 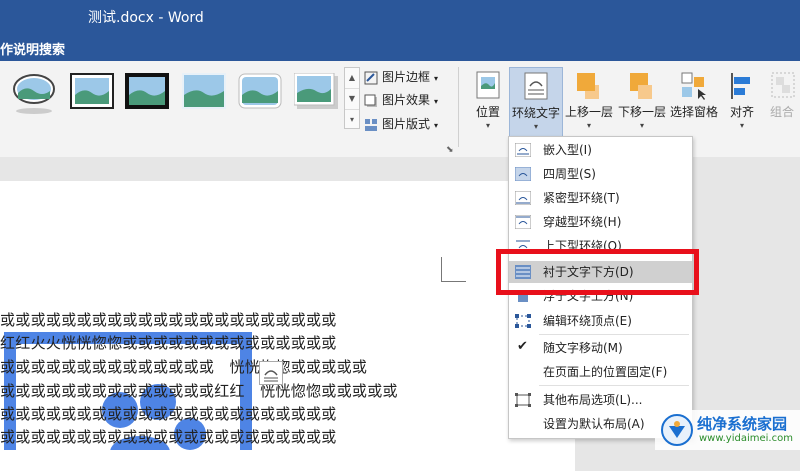 I want to click on selection-pane-label: 选择窗格, so click(x=693, y=112).